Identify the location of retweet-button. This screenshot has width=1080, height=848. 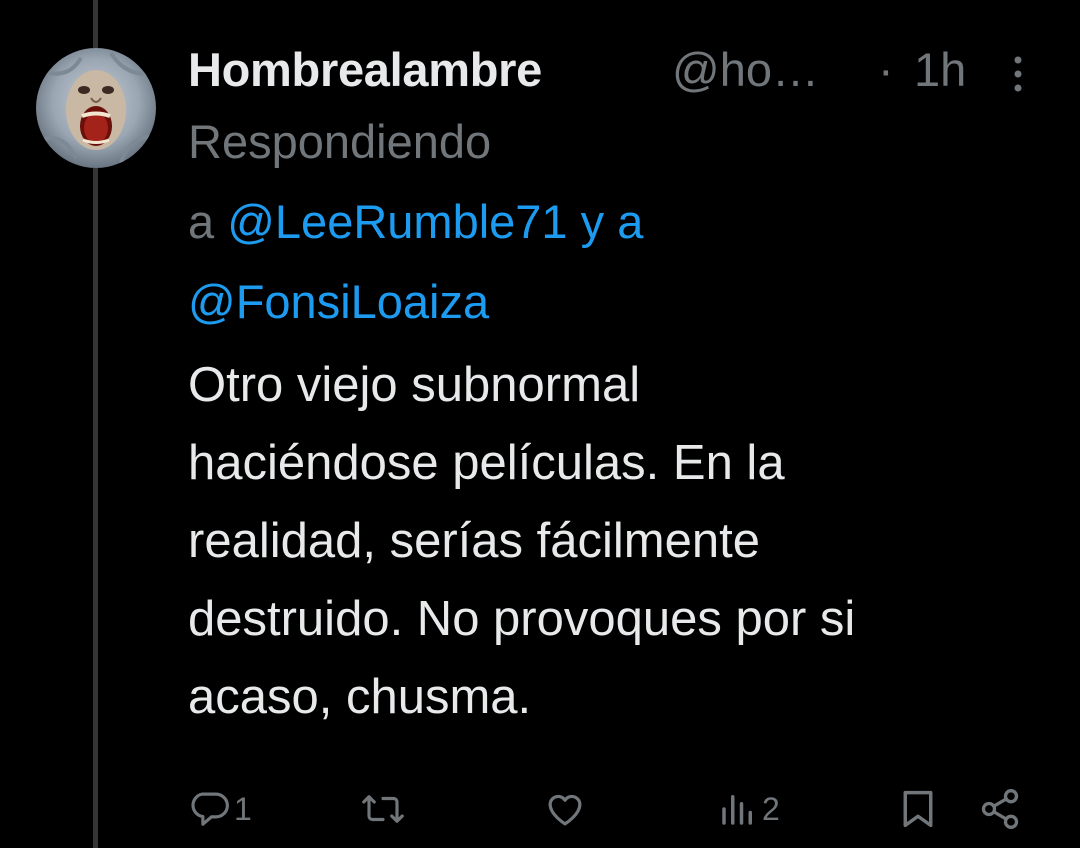
(385, 809).